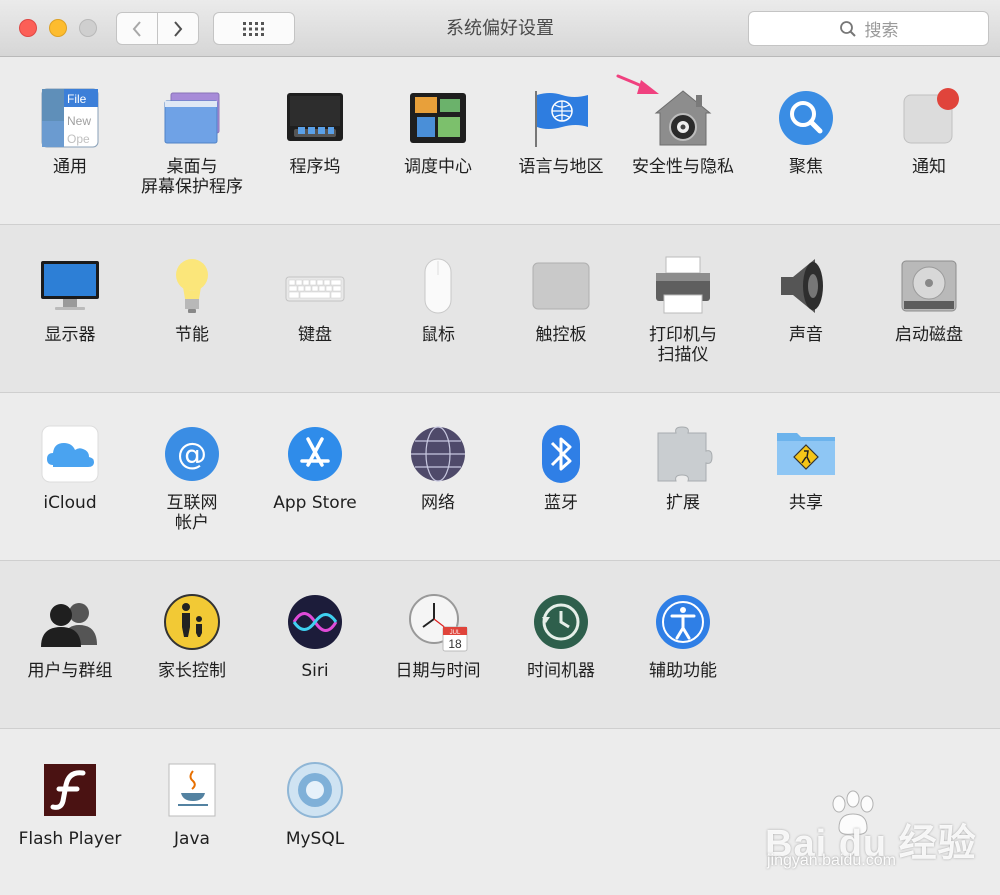 This screenshot has width=1000, height=895. I want to click on pane-notifications: 通知, so click(929, 132).